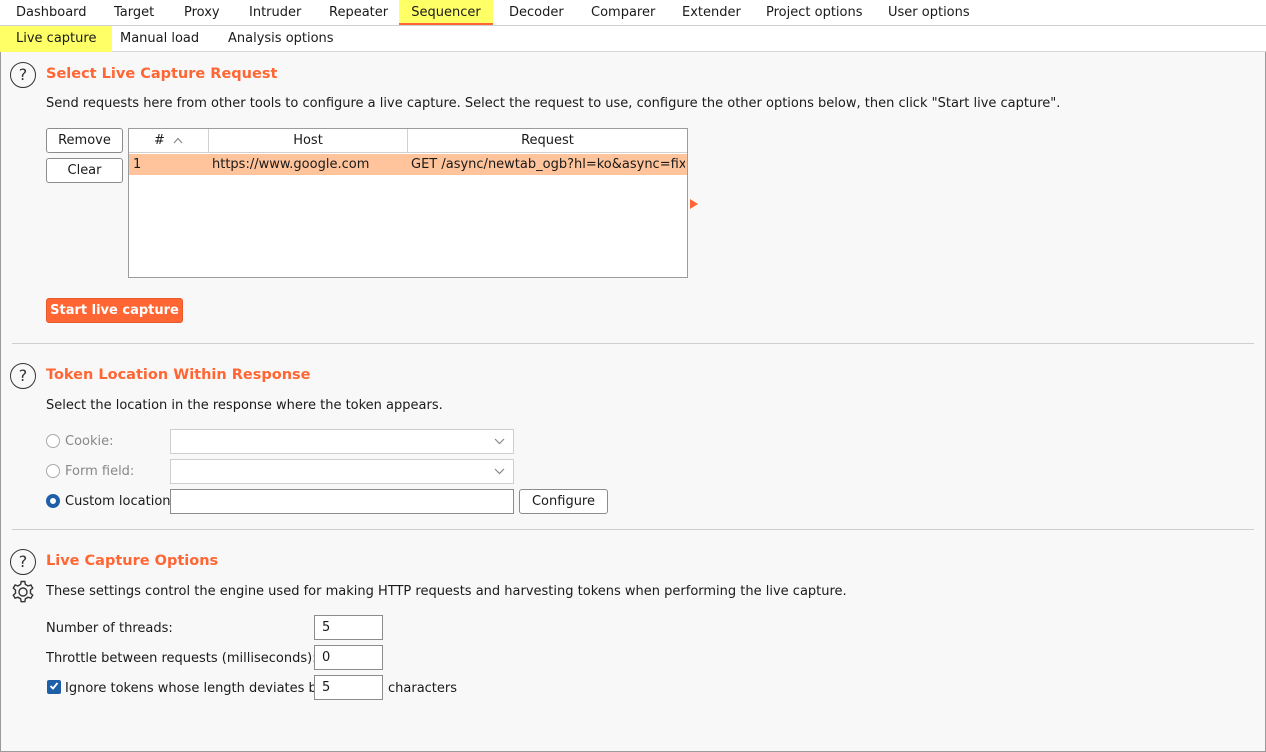  Describe the element at coordinates (53, 441) in the screenshot. I see `cookie-radio` at that location.